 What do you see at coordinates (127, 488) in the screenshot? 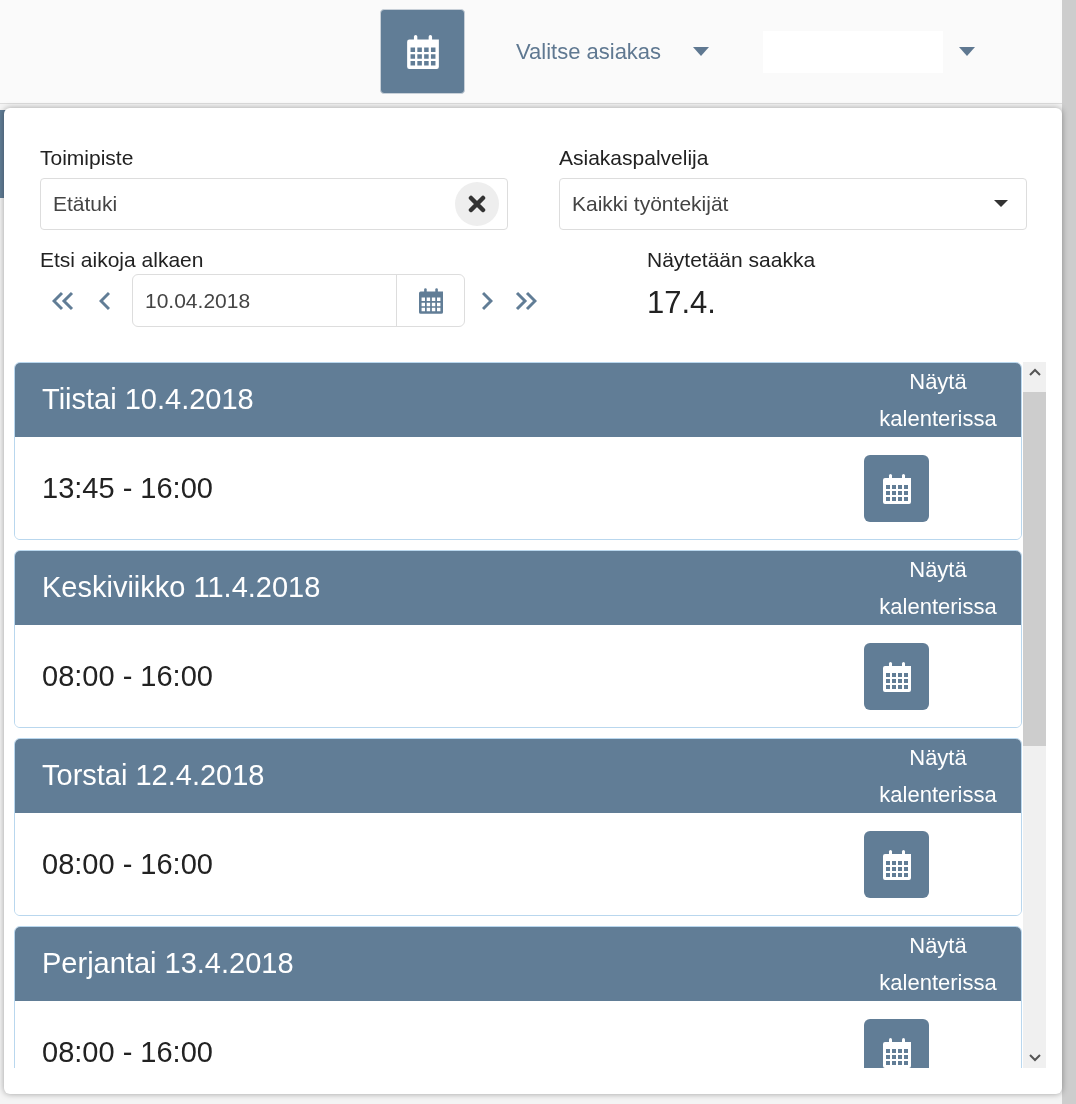
I see `time-range: 13:45 - 16:00` at bounding box center [127, 488].